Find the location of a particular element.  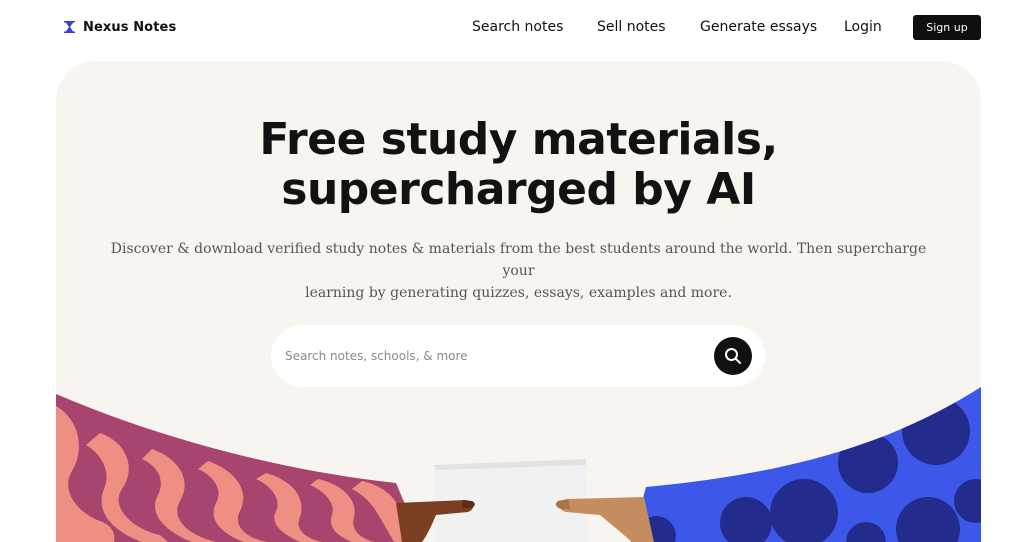

brand-logo-link: Nexus Notes is located at coordinates (120, 27).